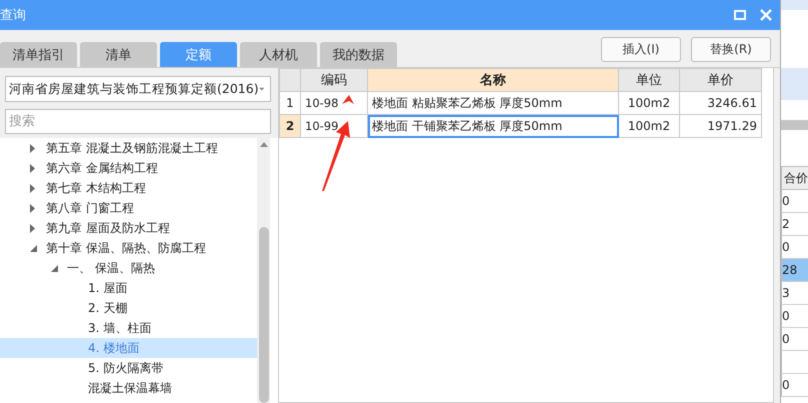 The image size is (808, 403). What do you see at coordinates (721, 80) in the screenshot?
I see `column-header: 单价` at bounding box center [721, 80].